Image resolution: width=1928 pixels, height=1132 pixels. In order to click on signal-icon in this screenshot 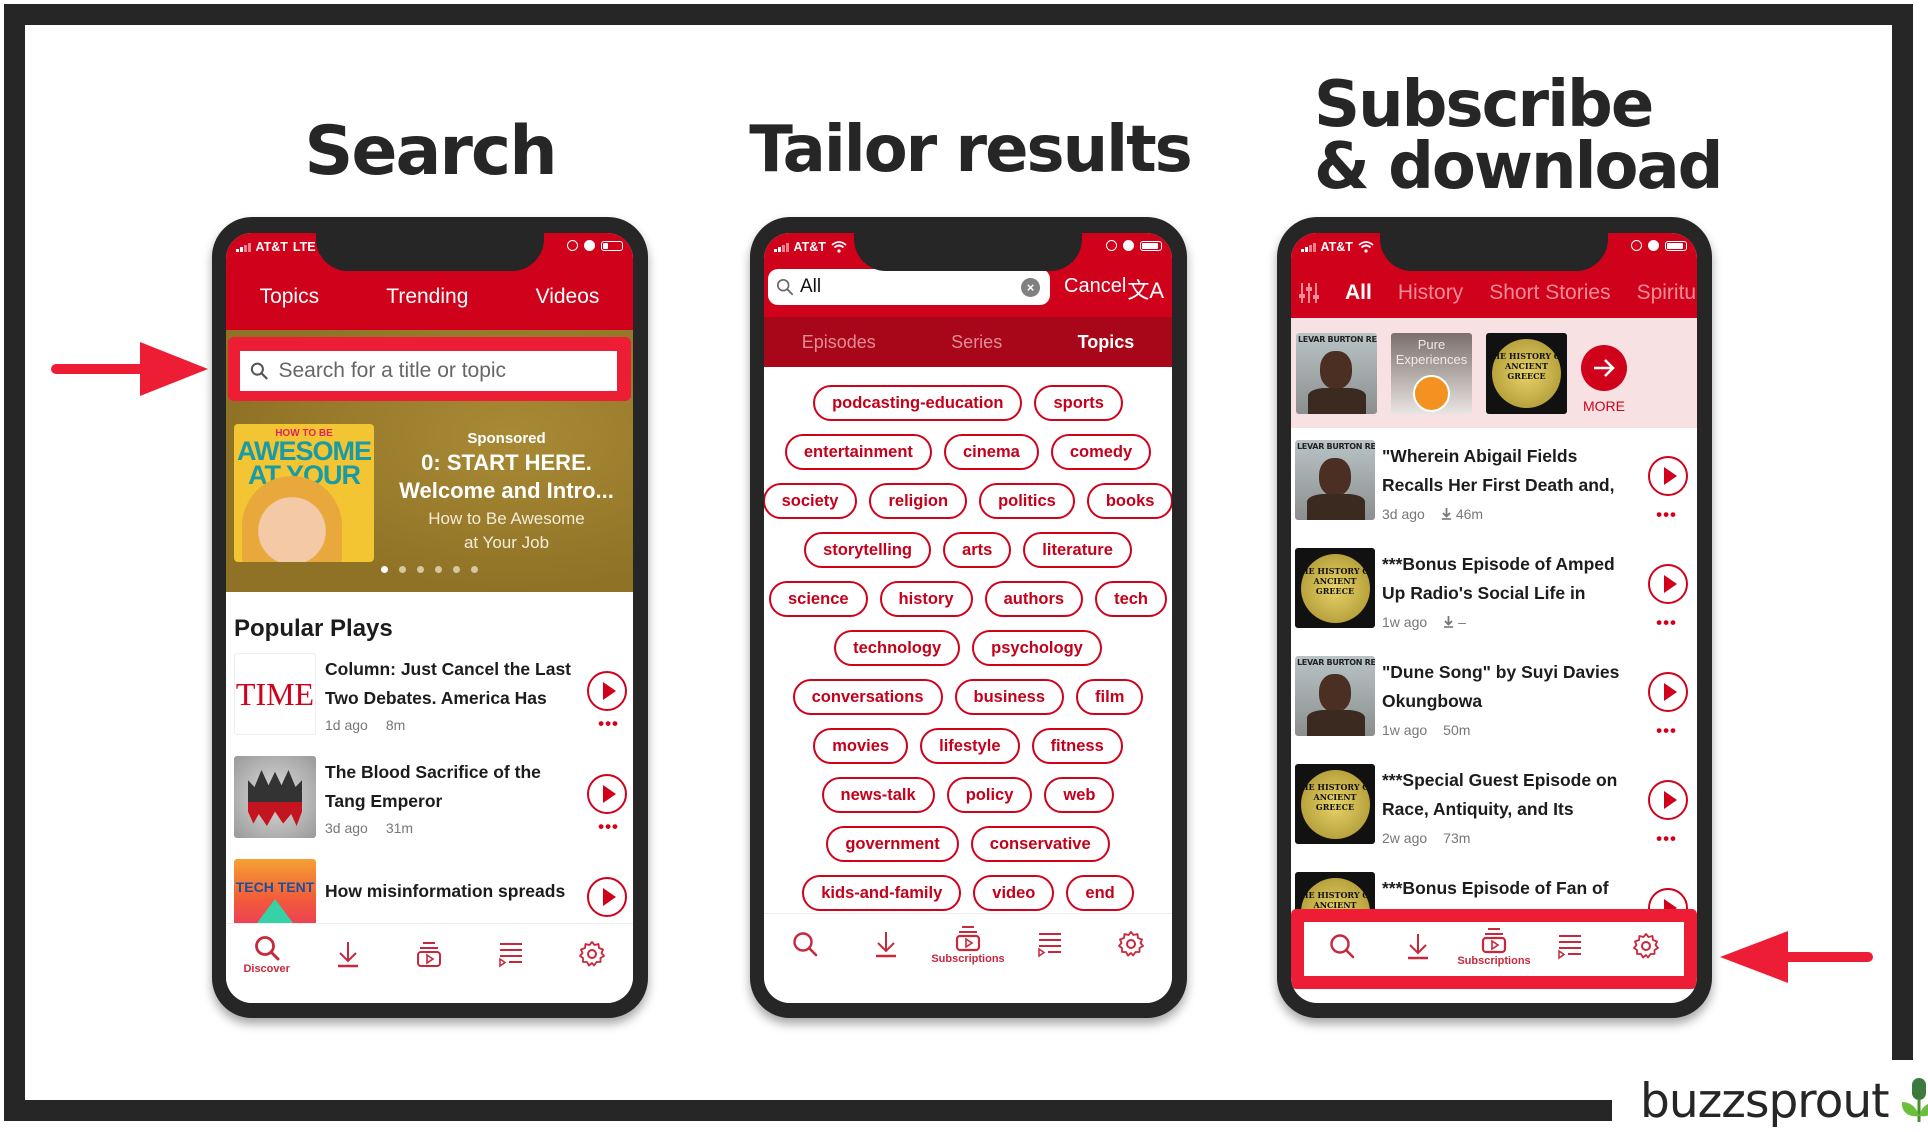, I will do `click(781, 247)`.